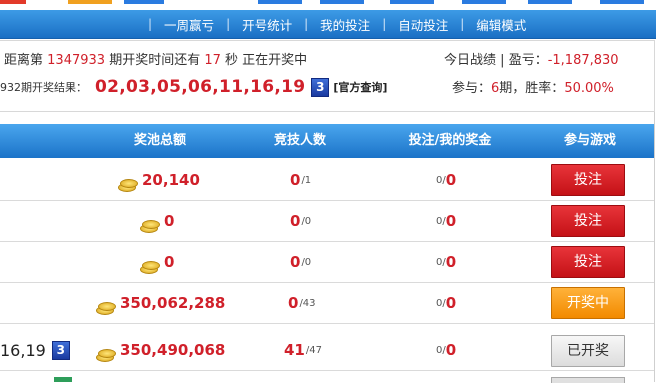  Describe the element at coordinates (54, 87) in the screenshot. I see `previous-result-label: 期开奖结果：` at that location.